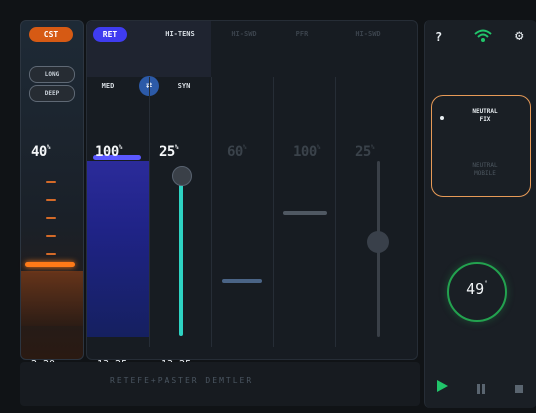  What do you see at coordinates (237, 152) in the screenshot?
I see `col3-value-display: 60%` at bounding box center [237, 152].